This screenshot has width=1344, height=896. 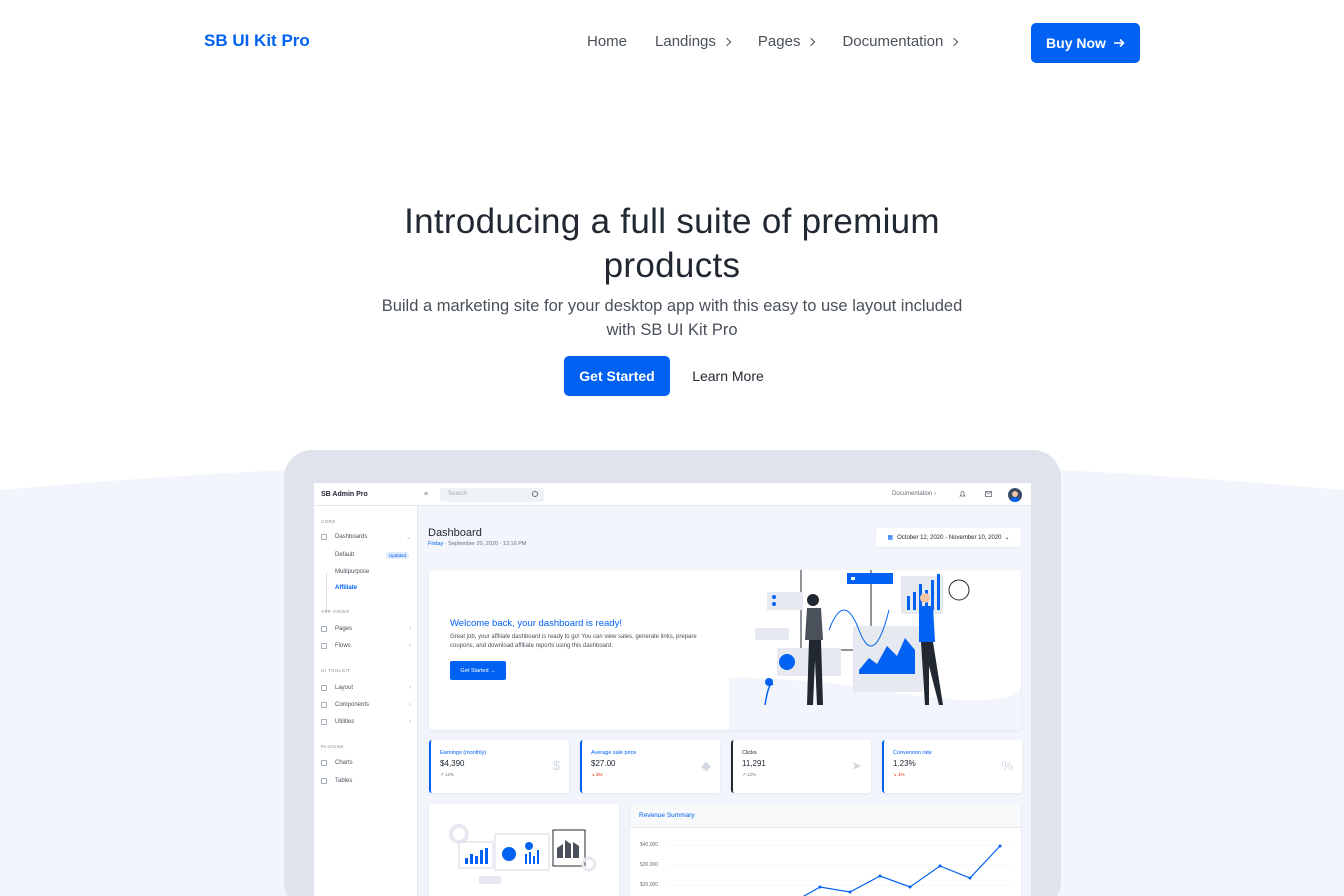 I want to click on page-date: · September 20, 2020 · 12:16 PM, so click(x=485, y=544).